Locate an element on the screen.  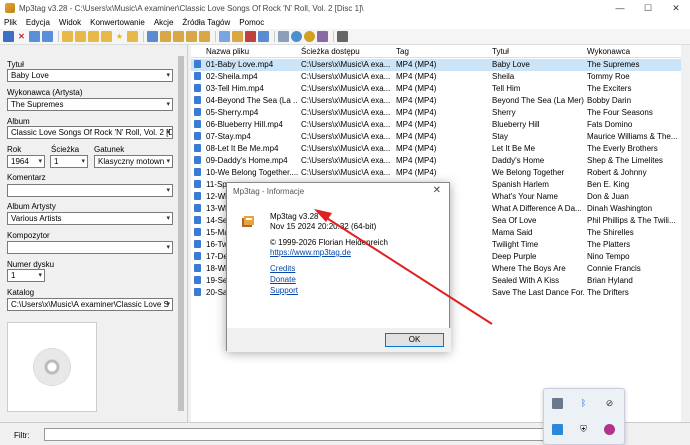
bluetooth-icon: ᛒ is located at coordinates (583, 403).